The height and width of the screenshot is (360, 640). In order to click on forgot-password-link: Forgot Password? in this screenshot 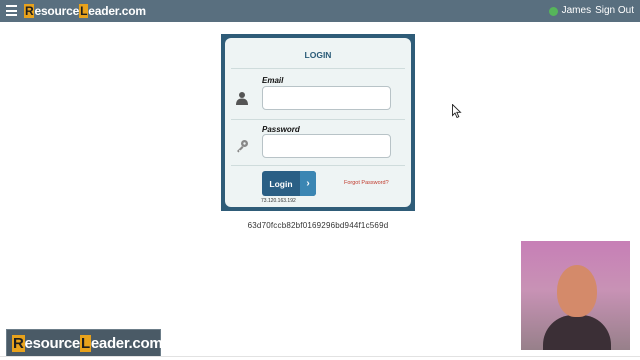, I will do `click(366, 183)`.